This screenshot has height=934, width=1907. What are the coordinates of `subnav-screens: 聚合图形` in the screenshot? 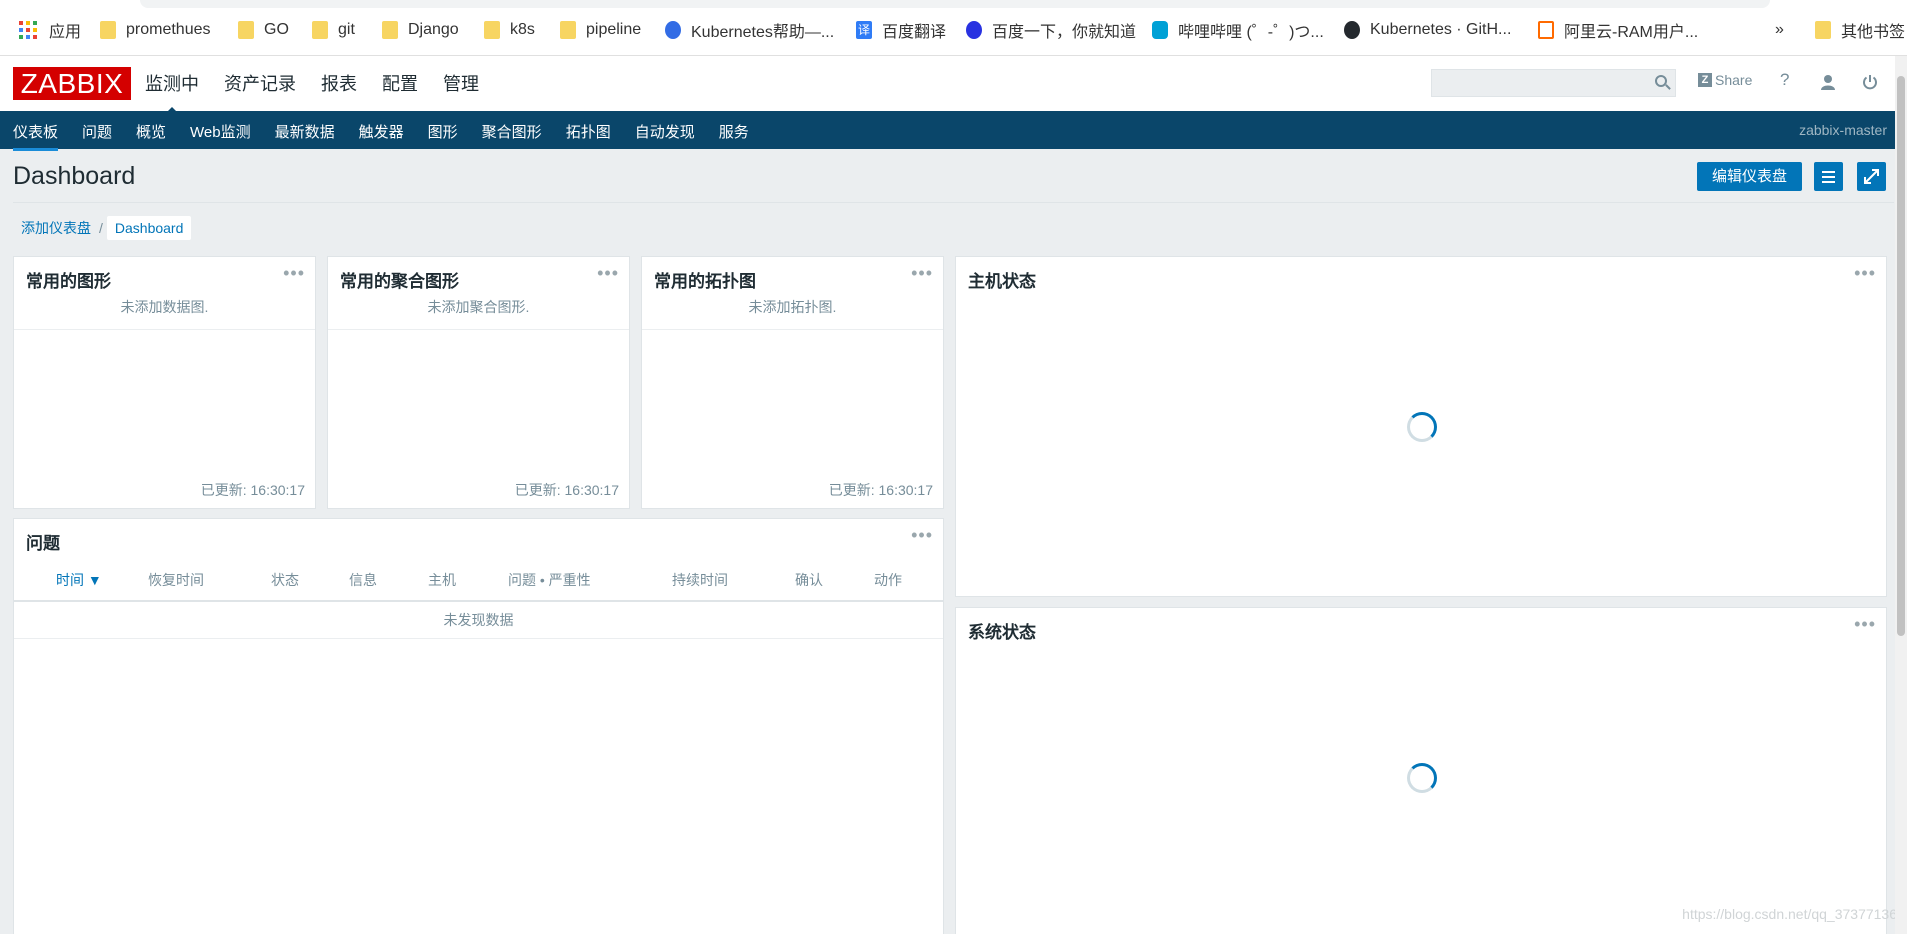 It's located at (512, 131).